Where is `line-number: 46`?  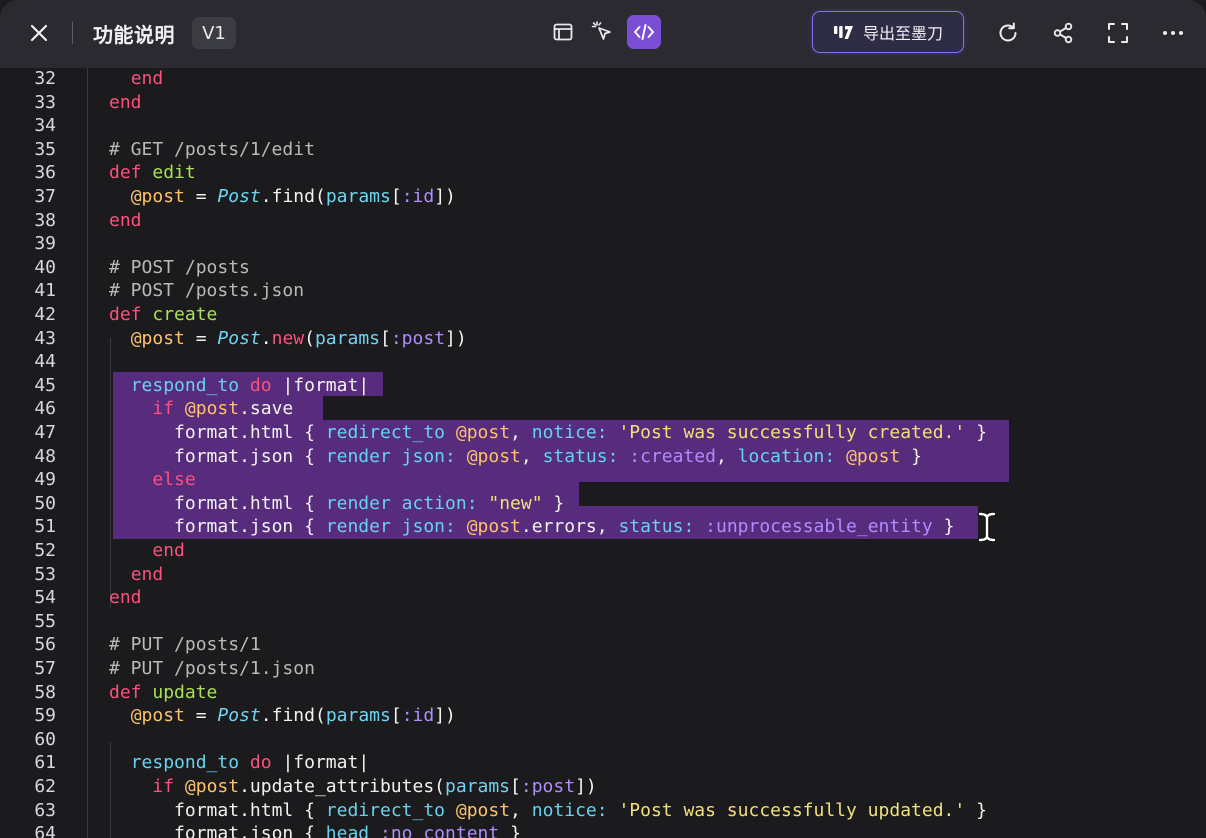
line-number: 46 is located at coordinates (45, 409).